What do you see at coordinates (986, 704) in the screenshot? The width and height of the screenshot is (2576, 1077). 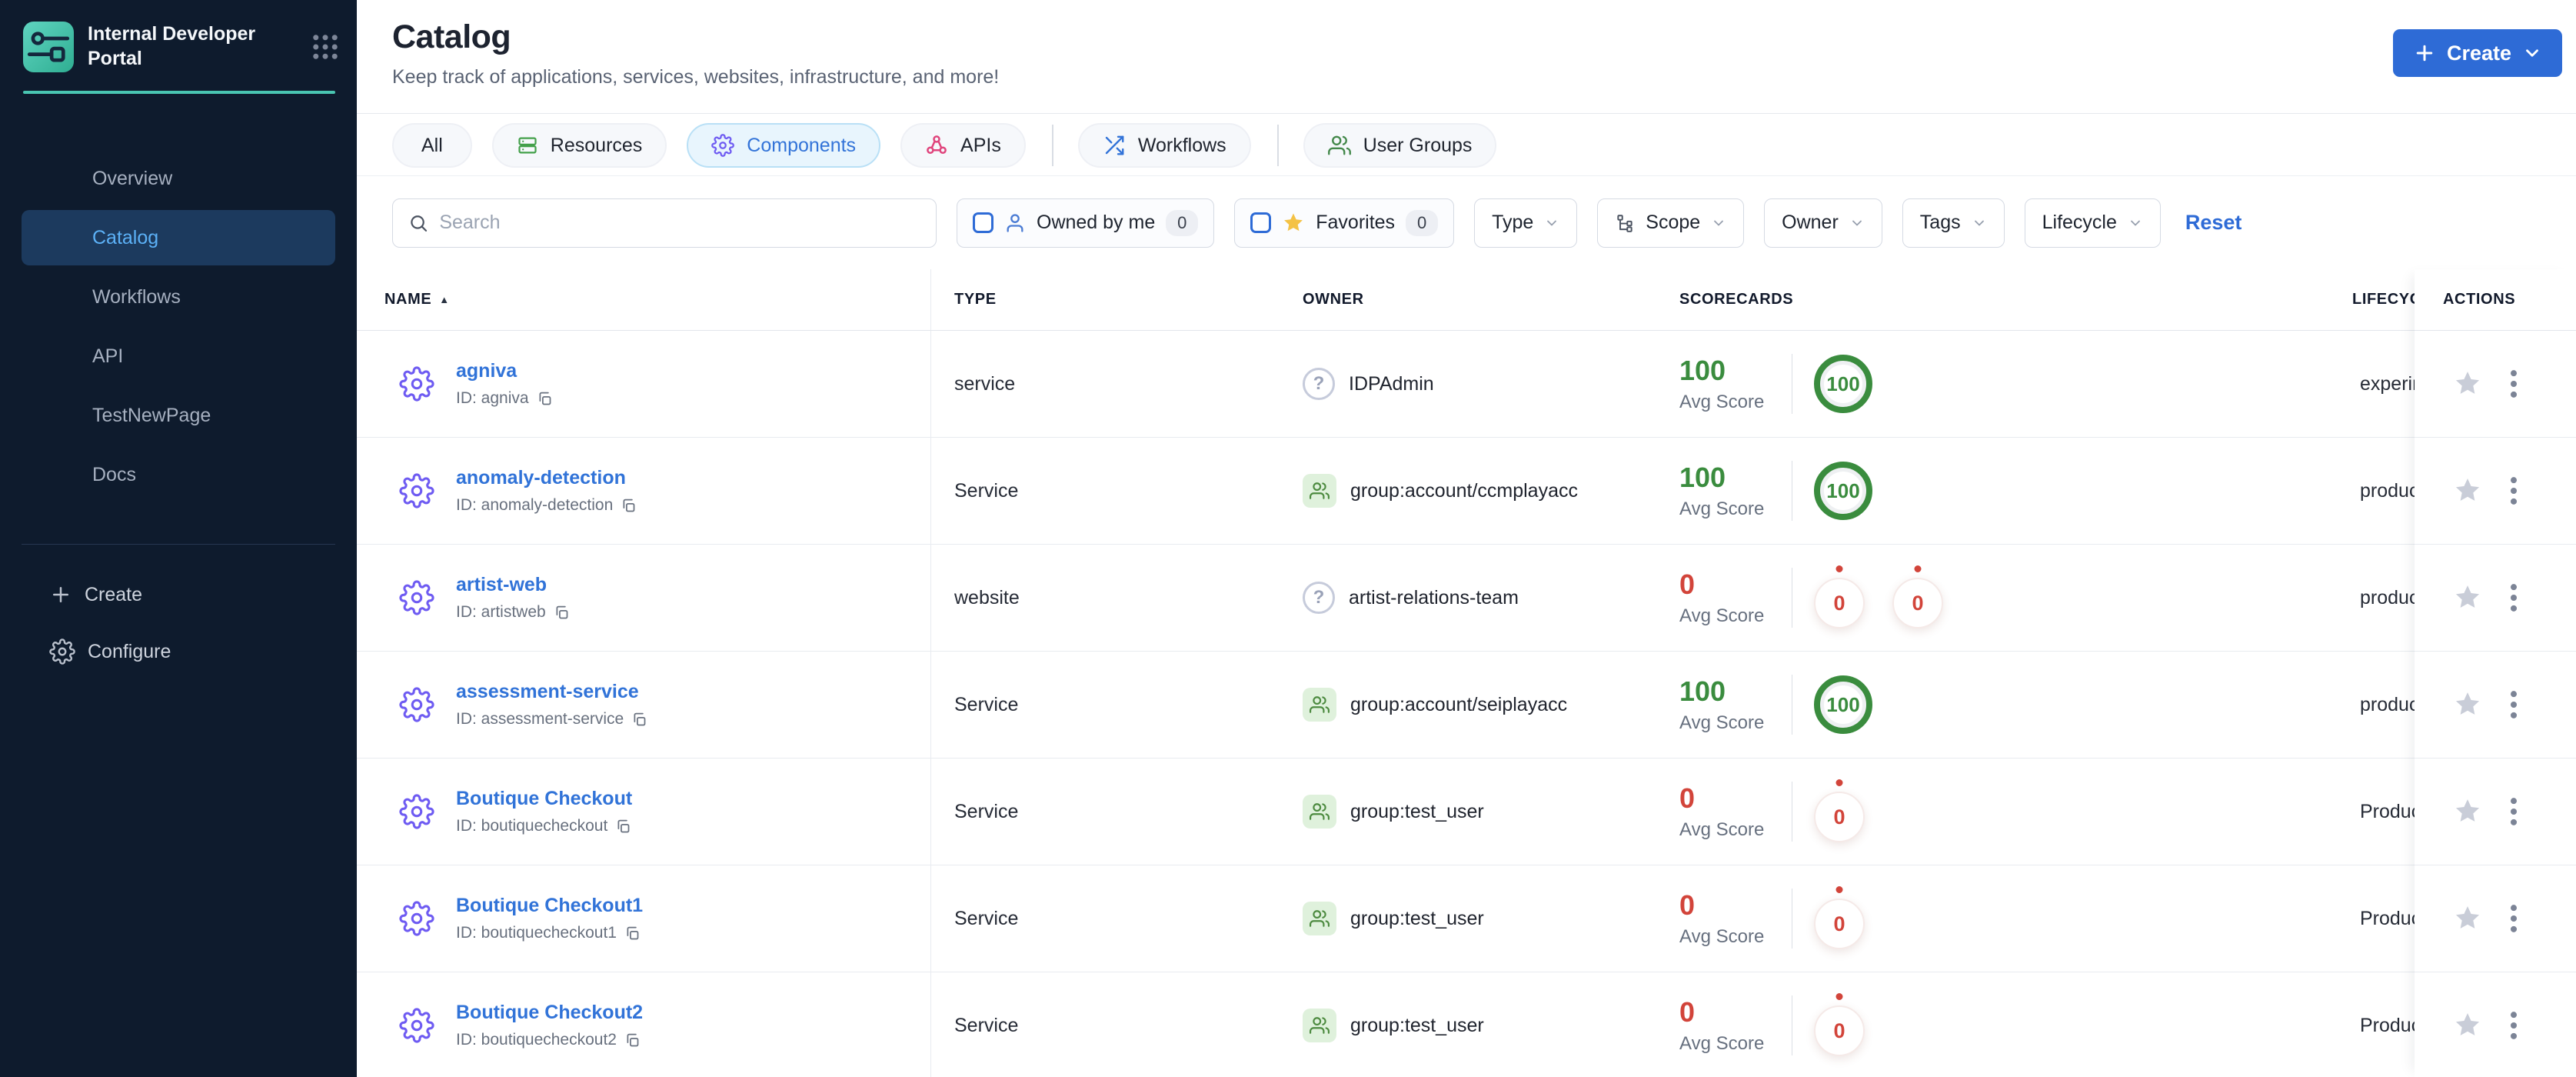 I see `type-cell: Service` at bounding box center [986, 704].